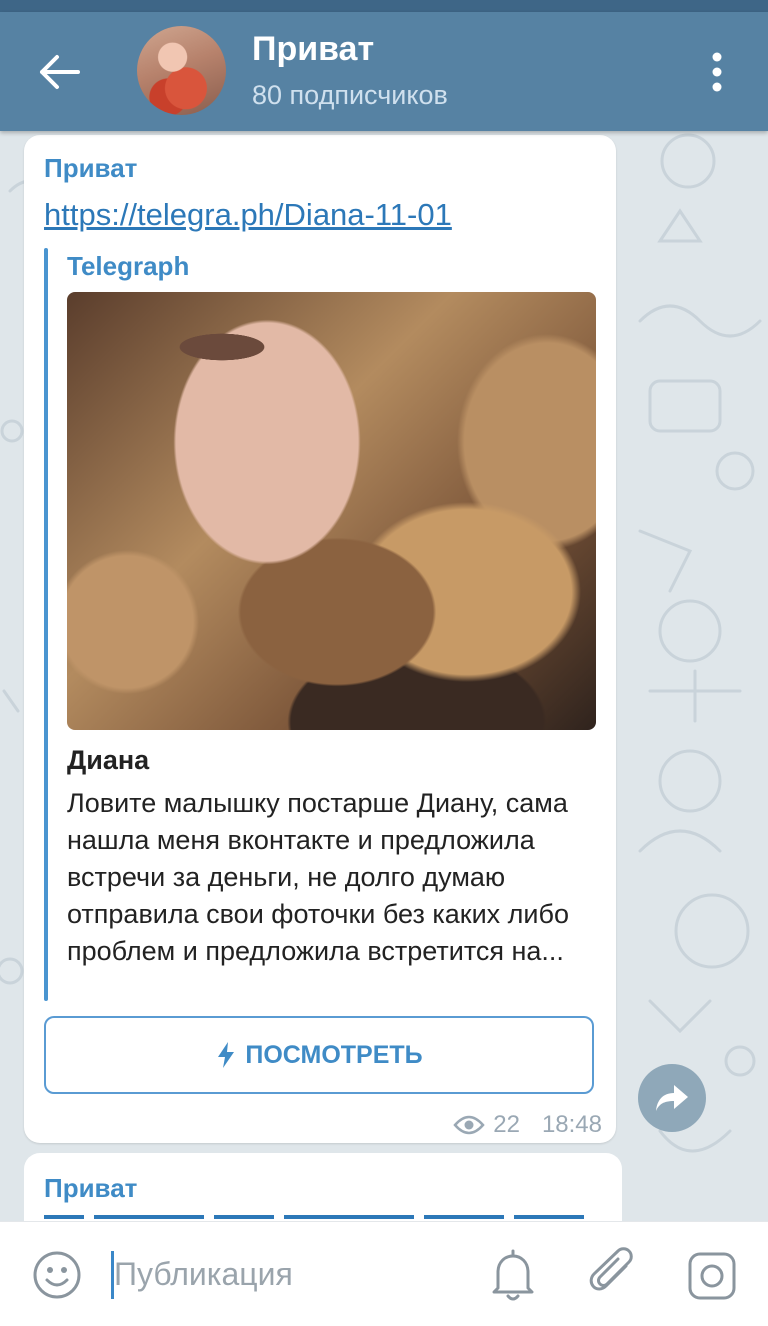  I want to click on more-vertical-icon, so click(717, 72).